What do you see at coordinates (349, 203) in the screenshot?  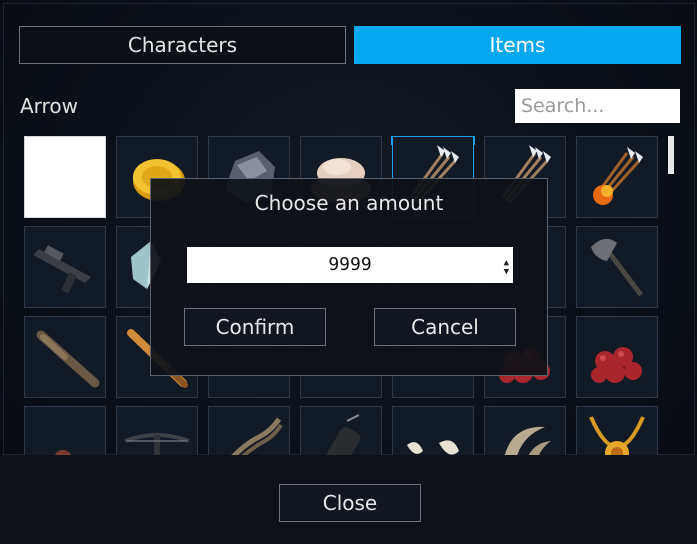 I see `dialog-title: Choose an amount` at bounding box center [349, 203].